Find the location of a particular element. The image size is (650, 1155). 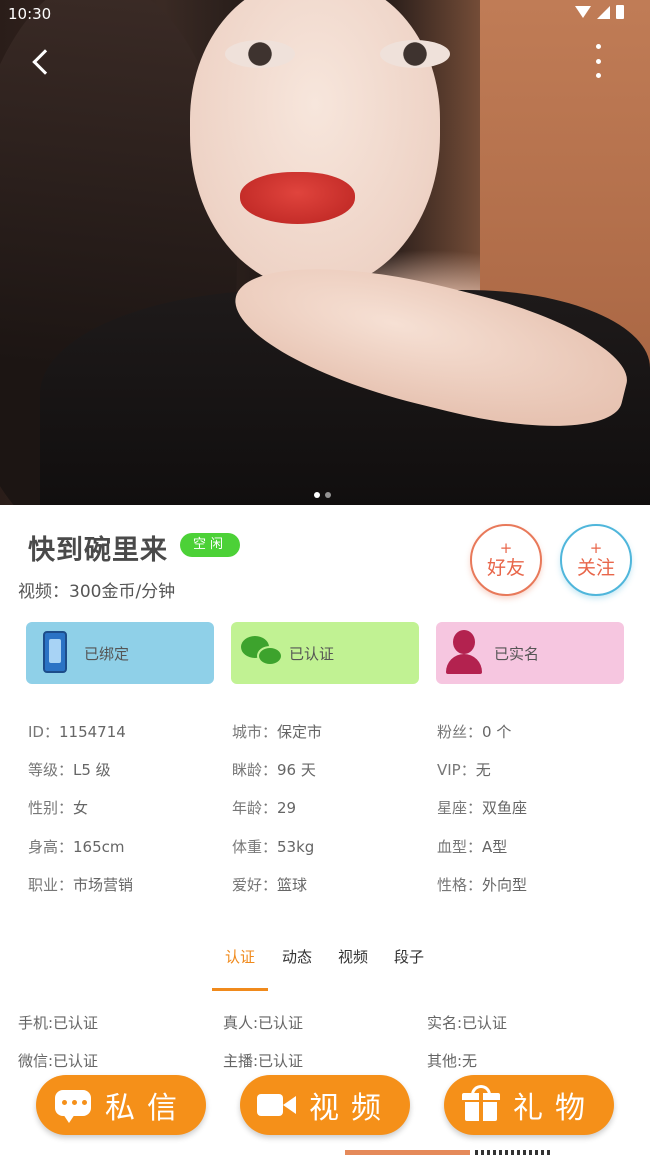

info-age: 年龄：29 is located at coordinates (264, 808).